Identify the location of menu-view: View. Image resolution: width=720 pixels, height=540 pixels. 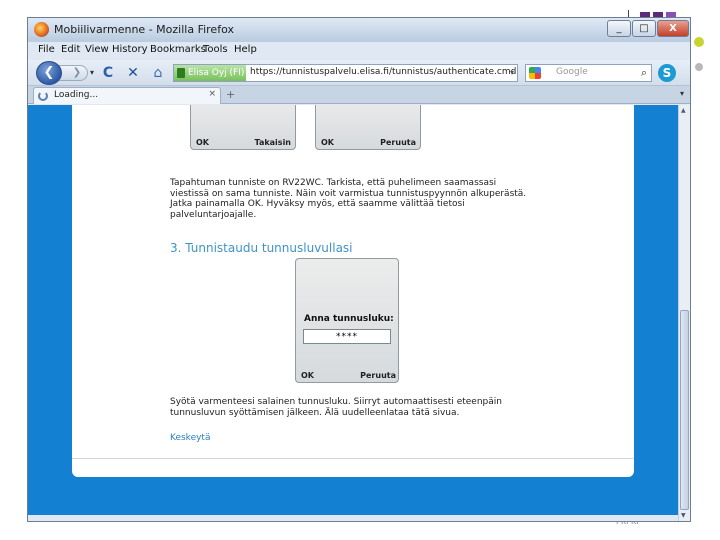
(97, 49).